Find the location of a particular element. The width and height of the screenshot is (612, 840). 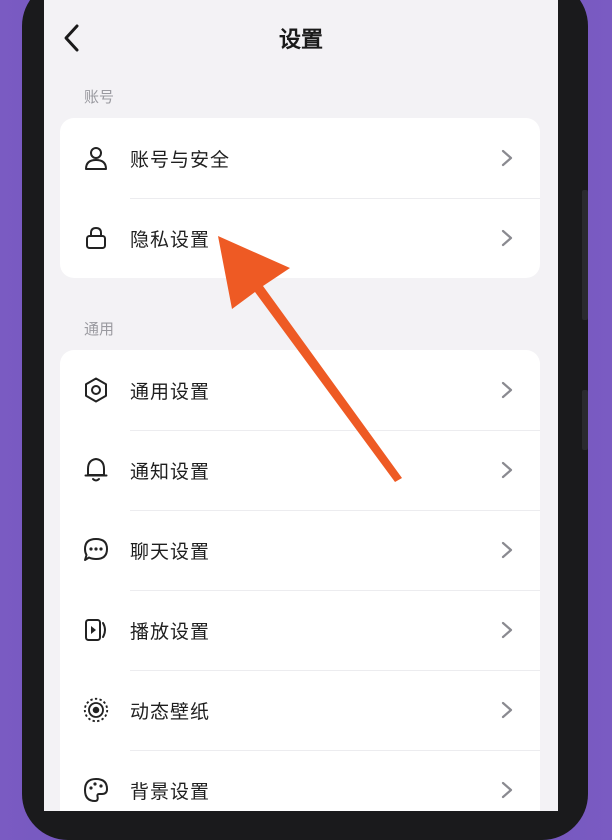

row-label: 隐私设置 is located at coordinates (170, 239).